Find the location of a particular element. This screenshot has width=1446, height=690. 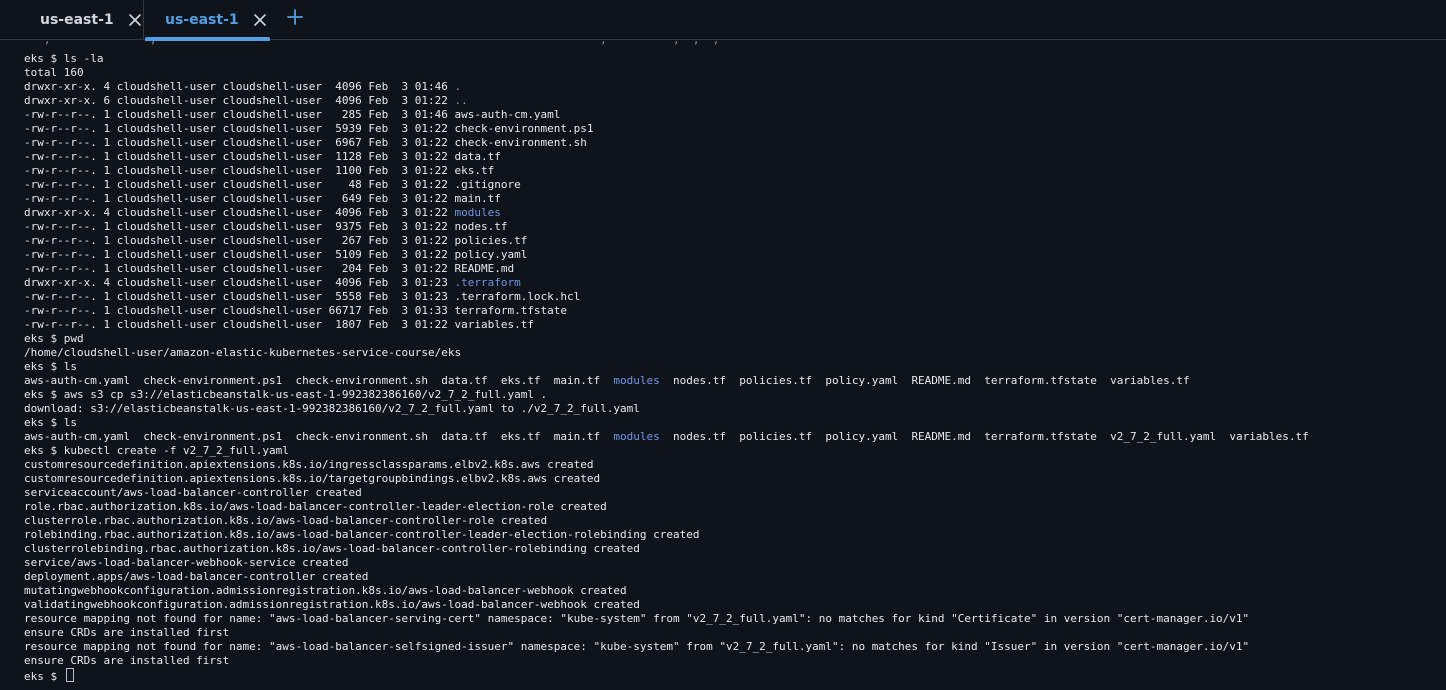

plus-icon is located at coordinates (295, 17).